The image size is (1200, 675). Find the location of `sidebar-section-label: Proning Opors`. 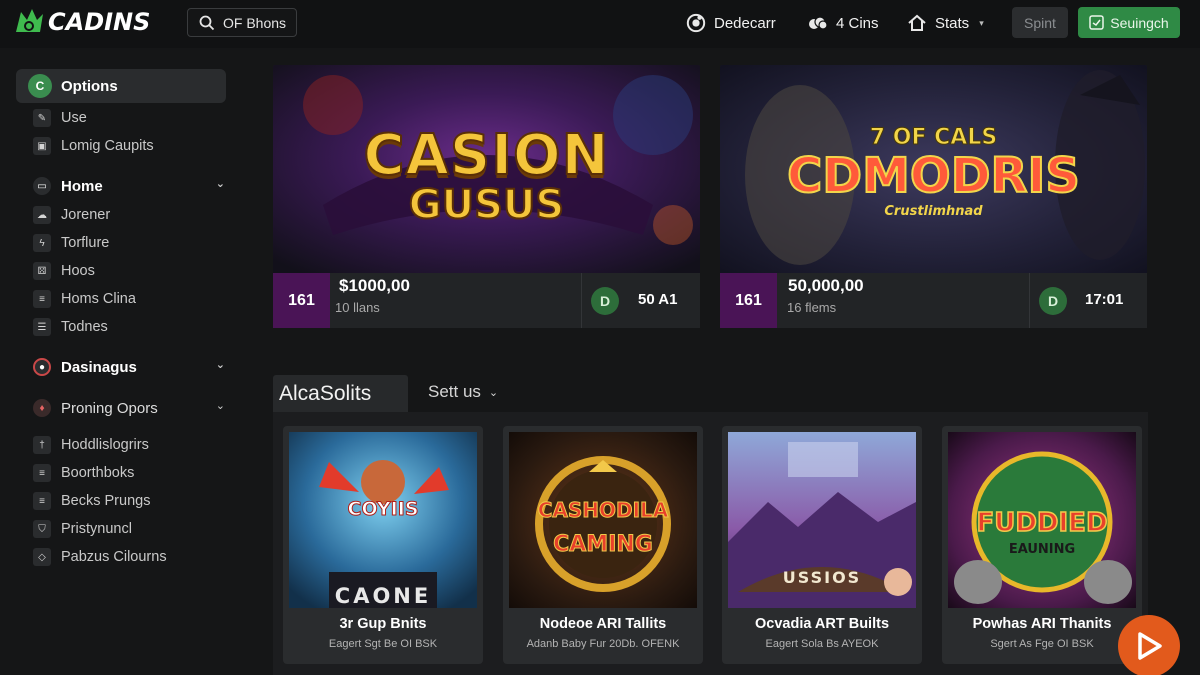

sidebar-section-label: Proning Opors is located at coordinates (109, 408).